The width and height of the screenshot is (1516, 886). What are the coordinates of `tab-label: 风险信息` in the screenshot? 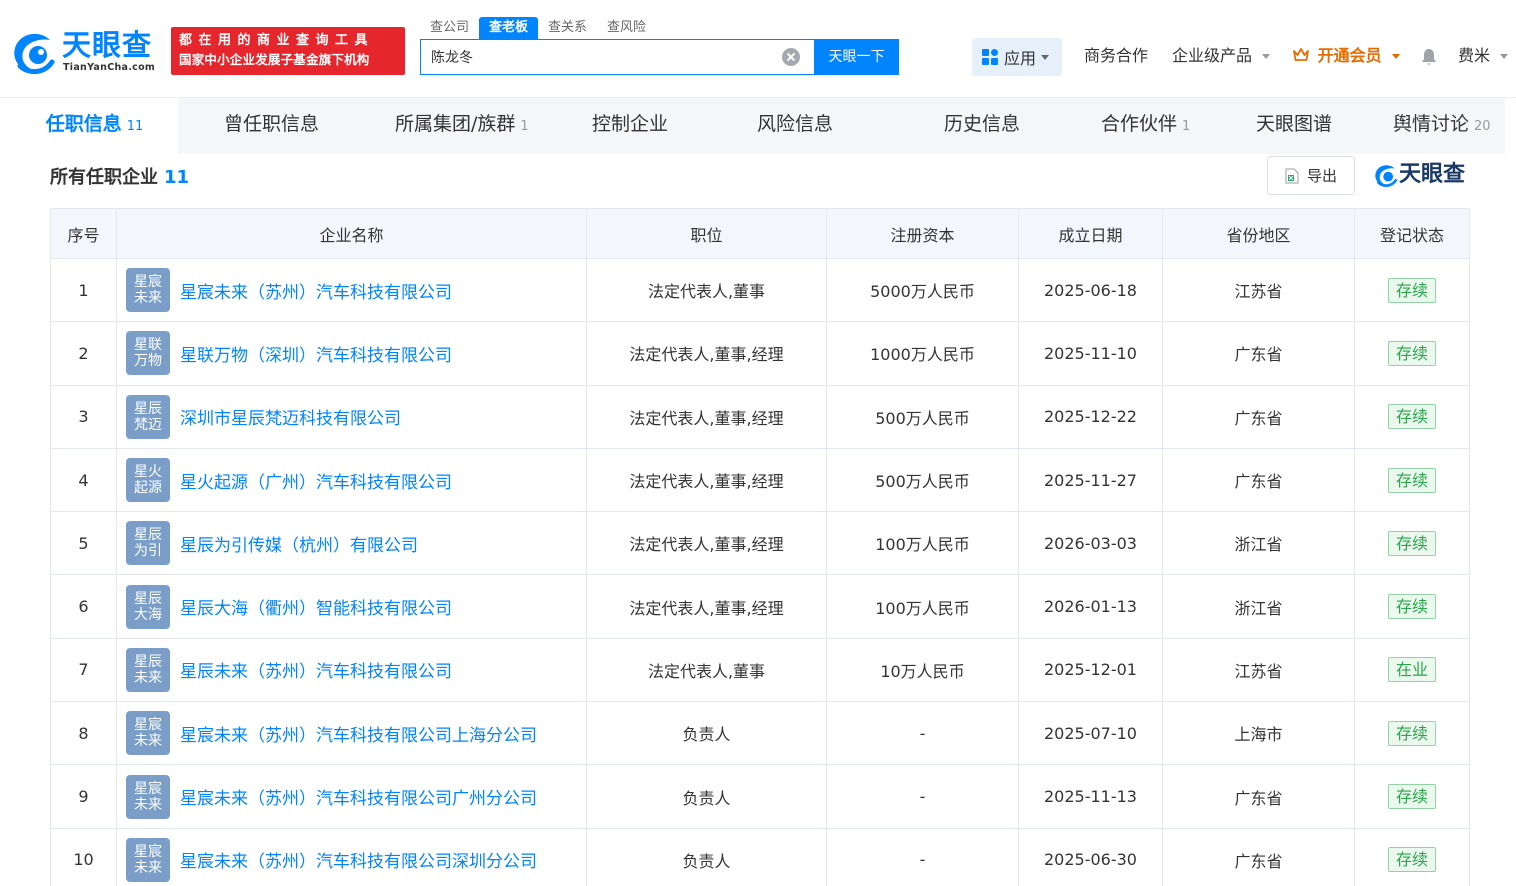 It's located at (795, 124).